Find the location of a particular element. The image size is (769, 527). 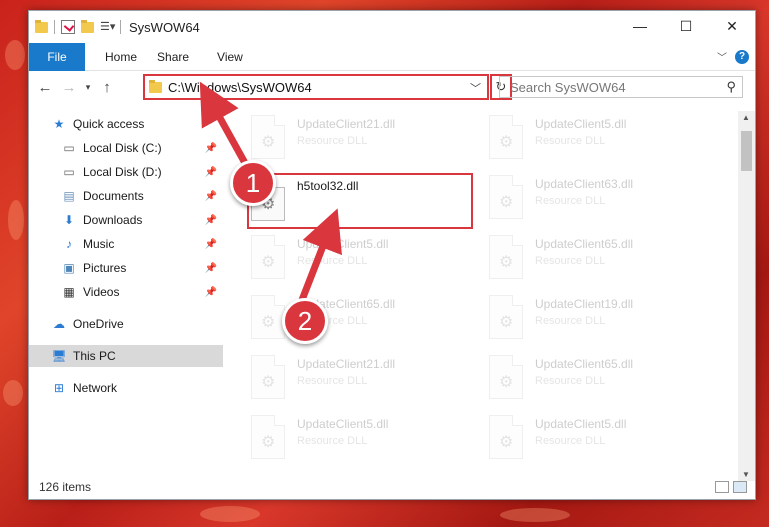

details-view-icon is located at coordinates (722, 487).